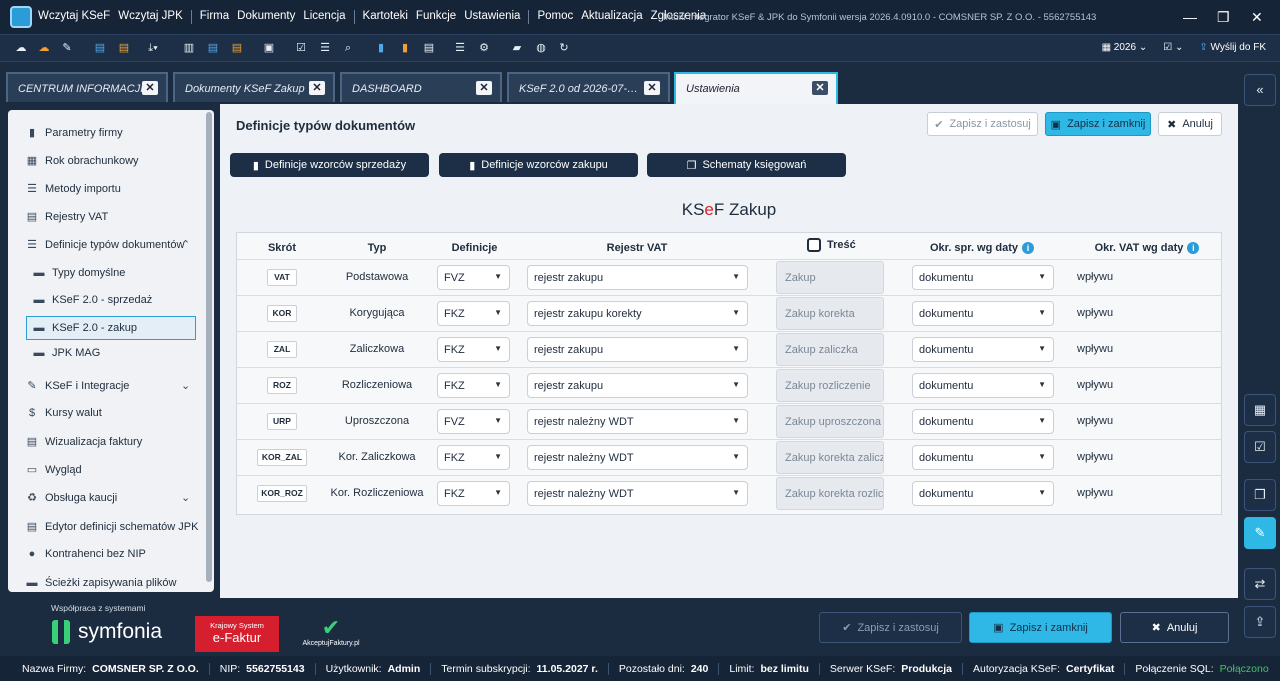 The width and height of the screenshot is (1280, 681). Describe the element at coordinates (611, 17) in the screenshot. I see `menu-aktualizacja: Aktualizacja` at that location.